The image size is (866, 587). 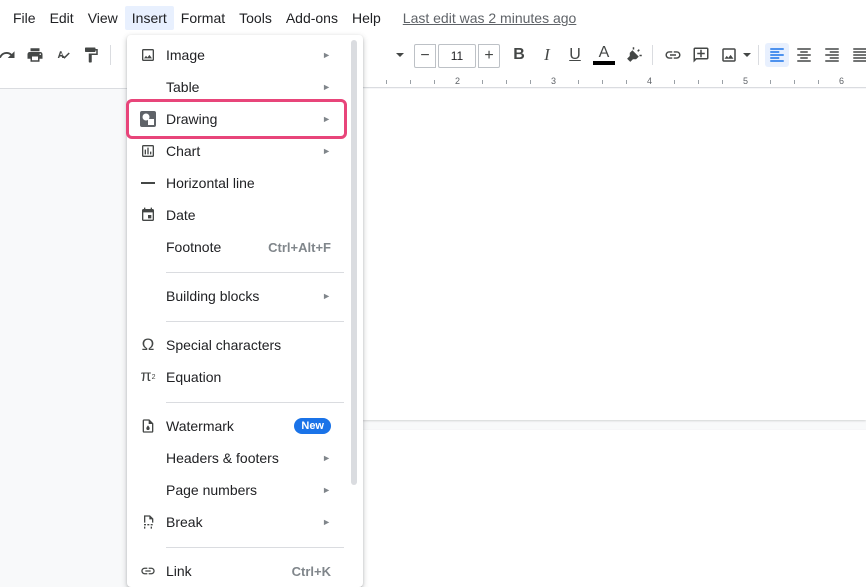 I want to click on menu-item-headers-footers: Headers & footers ►, so click(x=238, y=458).